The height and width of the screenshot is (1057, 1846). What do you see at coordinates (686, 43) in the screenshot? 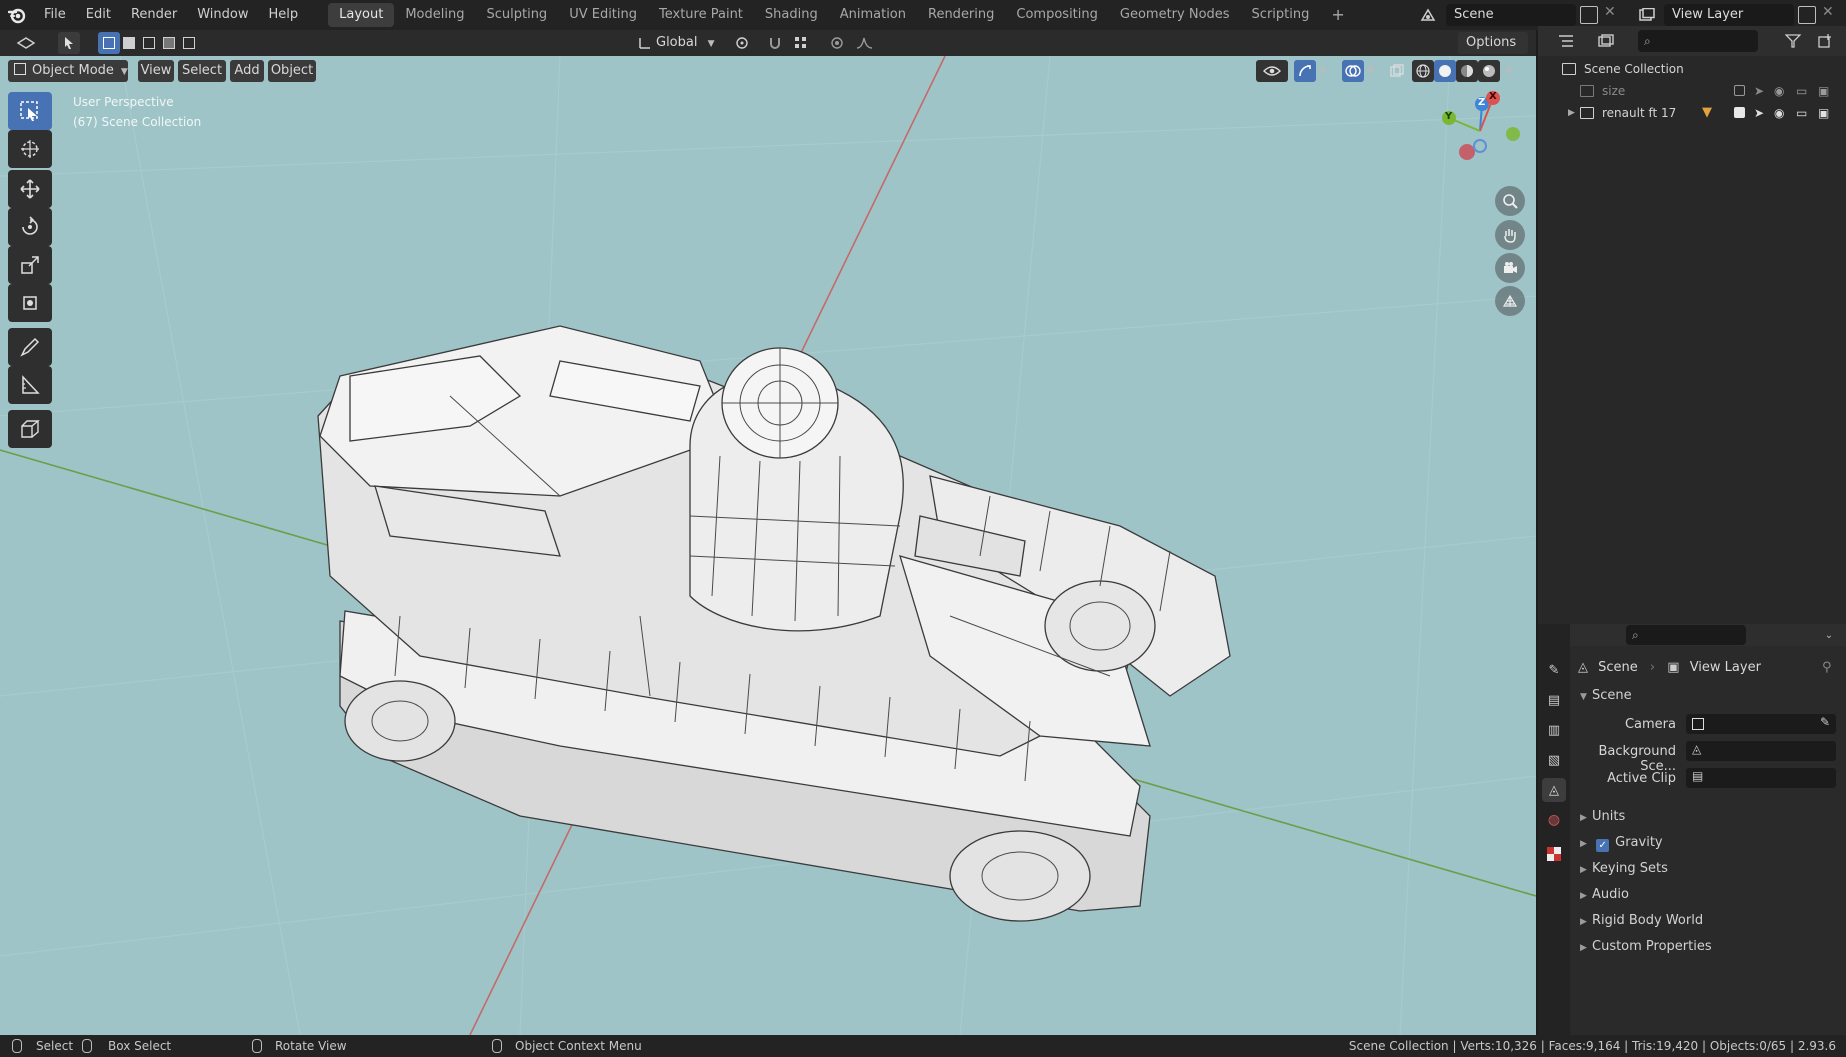
I see `transform-orientation-dropdown: Global ▼` at bounding box center [686, 43].